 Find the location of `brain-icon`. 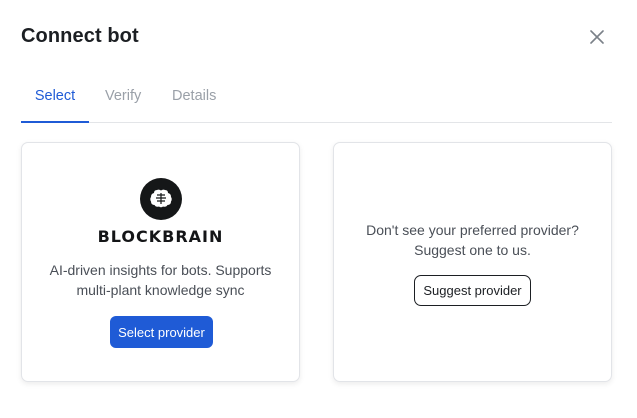

brain-icon is located at coordinates (161, 199).